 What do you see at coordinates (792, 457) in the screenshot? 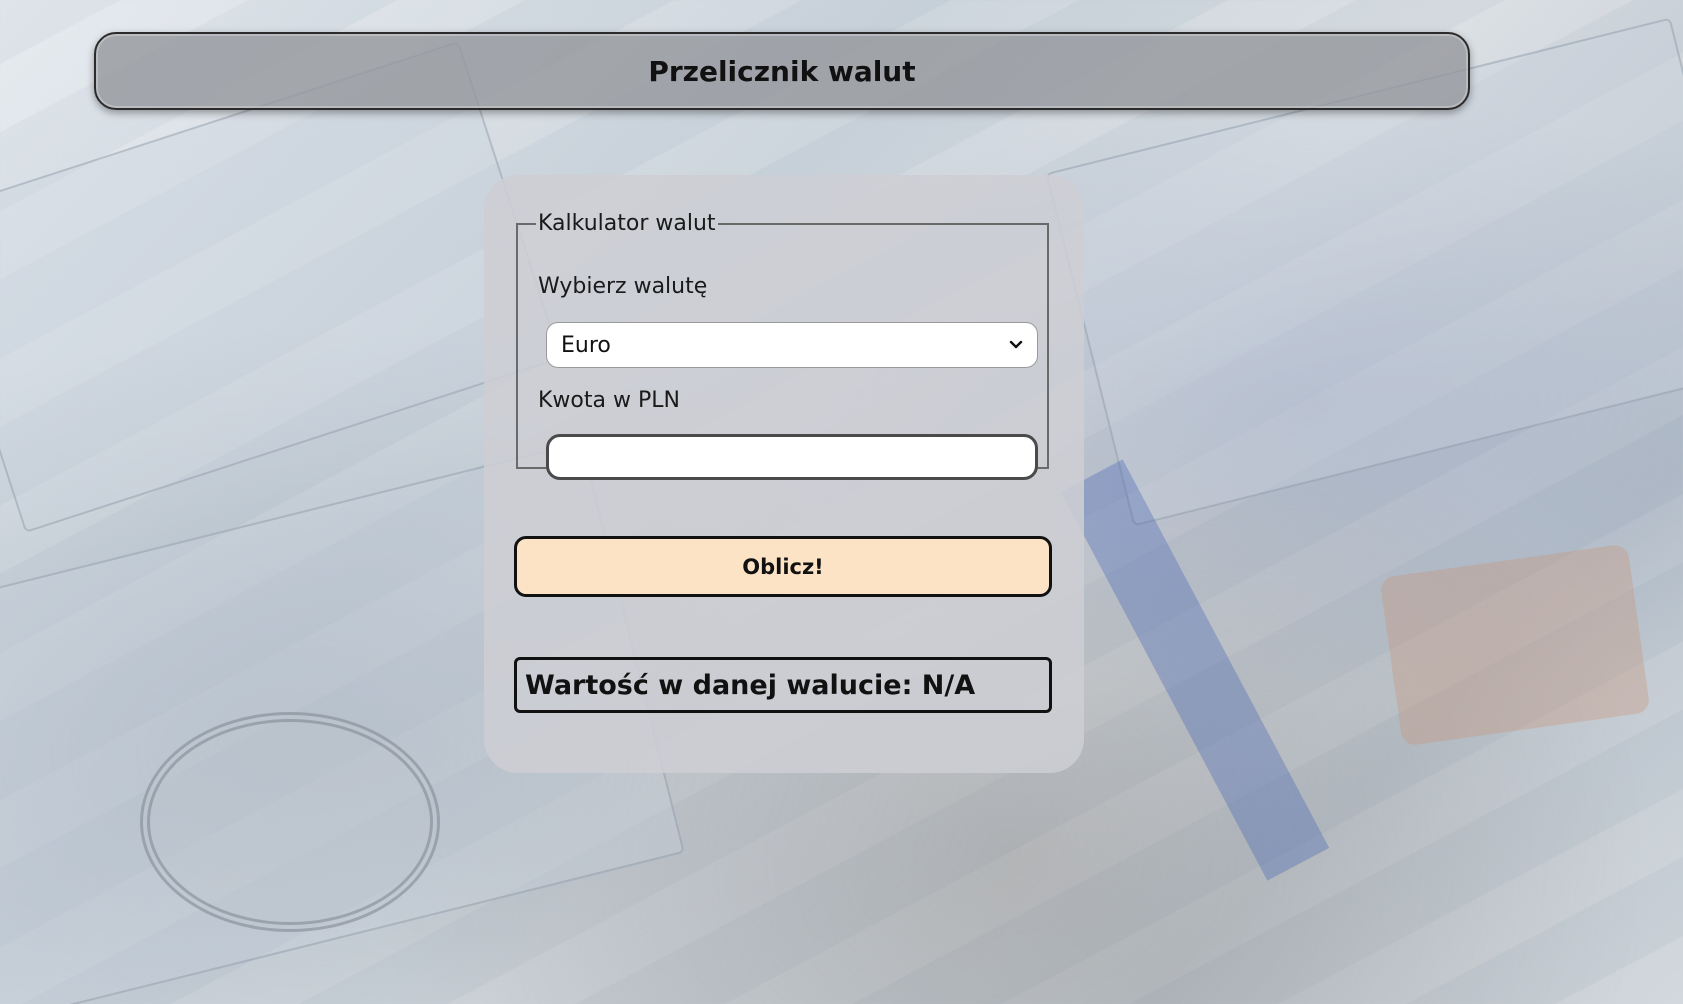
I see `amount-input` at bounding box center [792, 457].